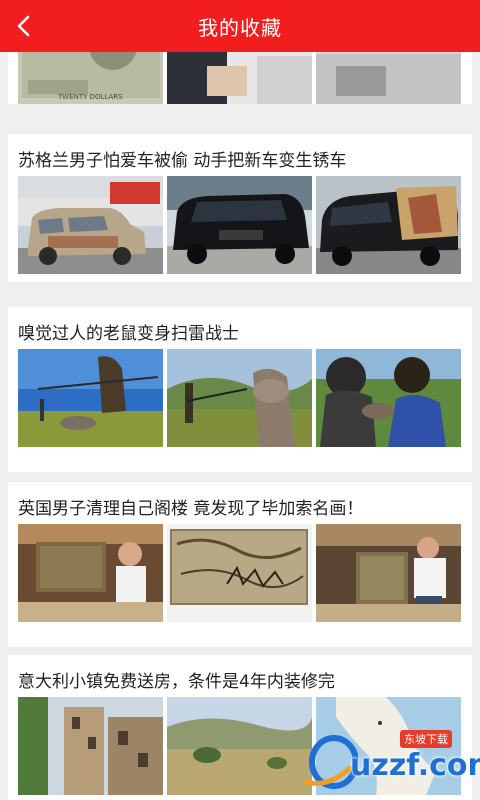  I want to click on article-title: 苏格兰男子怕爱车被偷 动手把新车变生锈车, so click(182, 158).